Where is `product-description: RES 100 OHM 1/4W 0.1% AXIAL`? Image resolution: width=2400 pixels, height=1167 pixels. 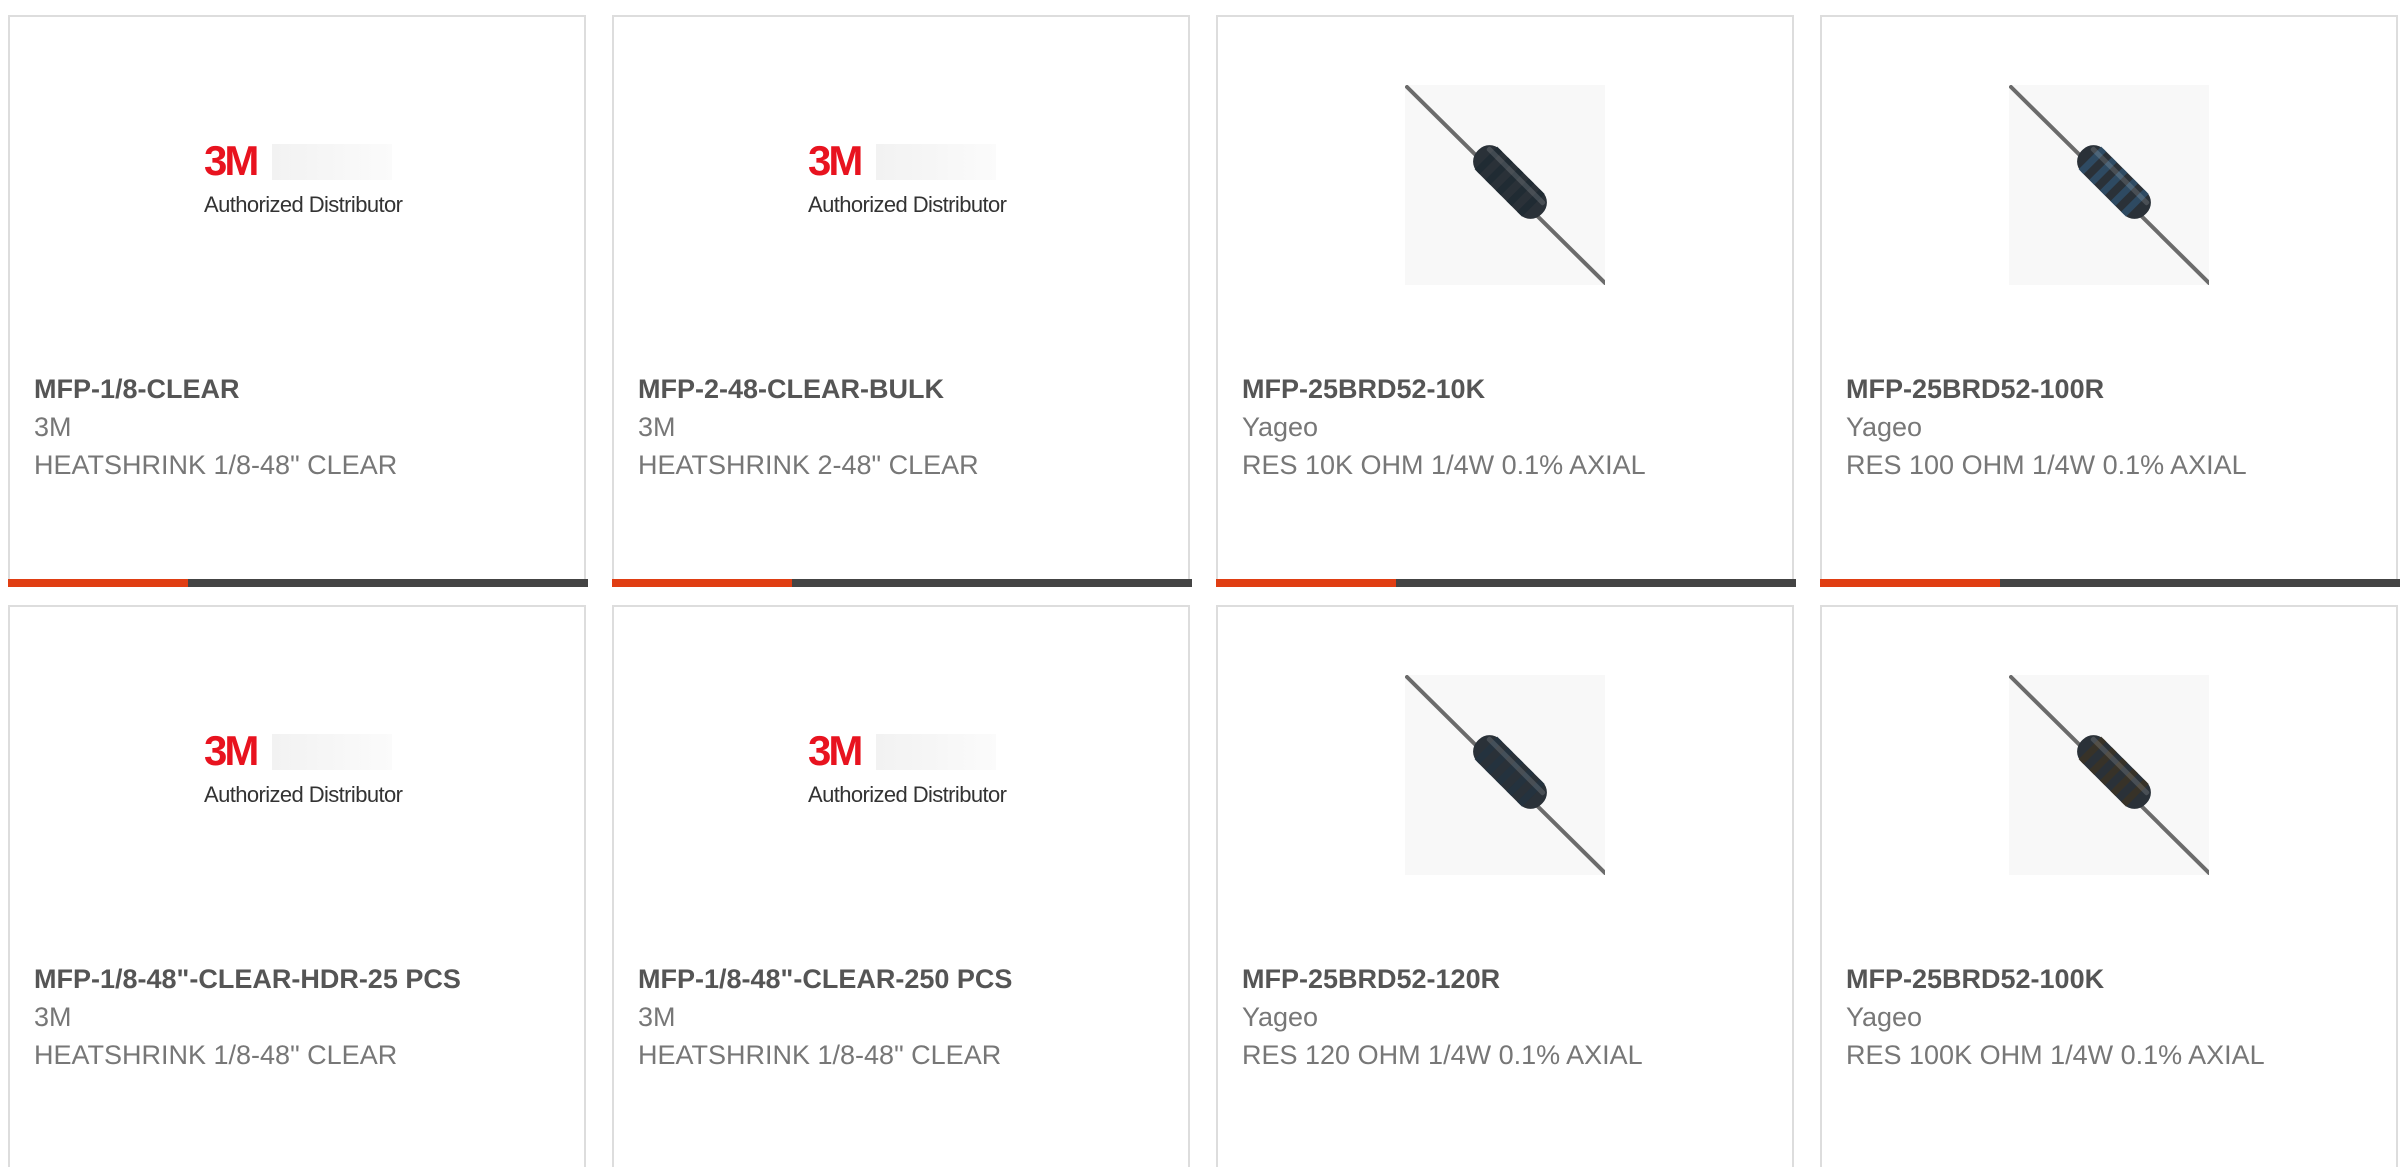
product-description: RES 100 OHM 1/4W 0.1% AXIAL is located at coordinates (2046, 465).